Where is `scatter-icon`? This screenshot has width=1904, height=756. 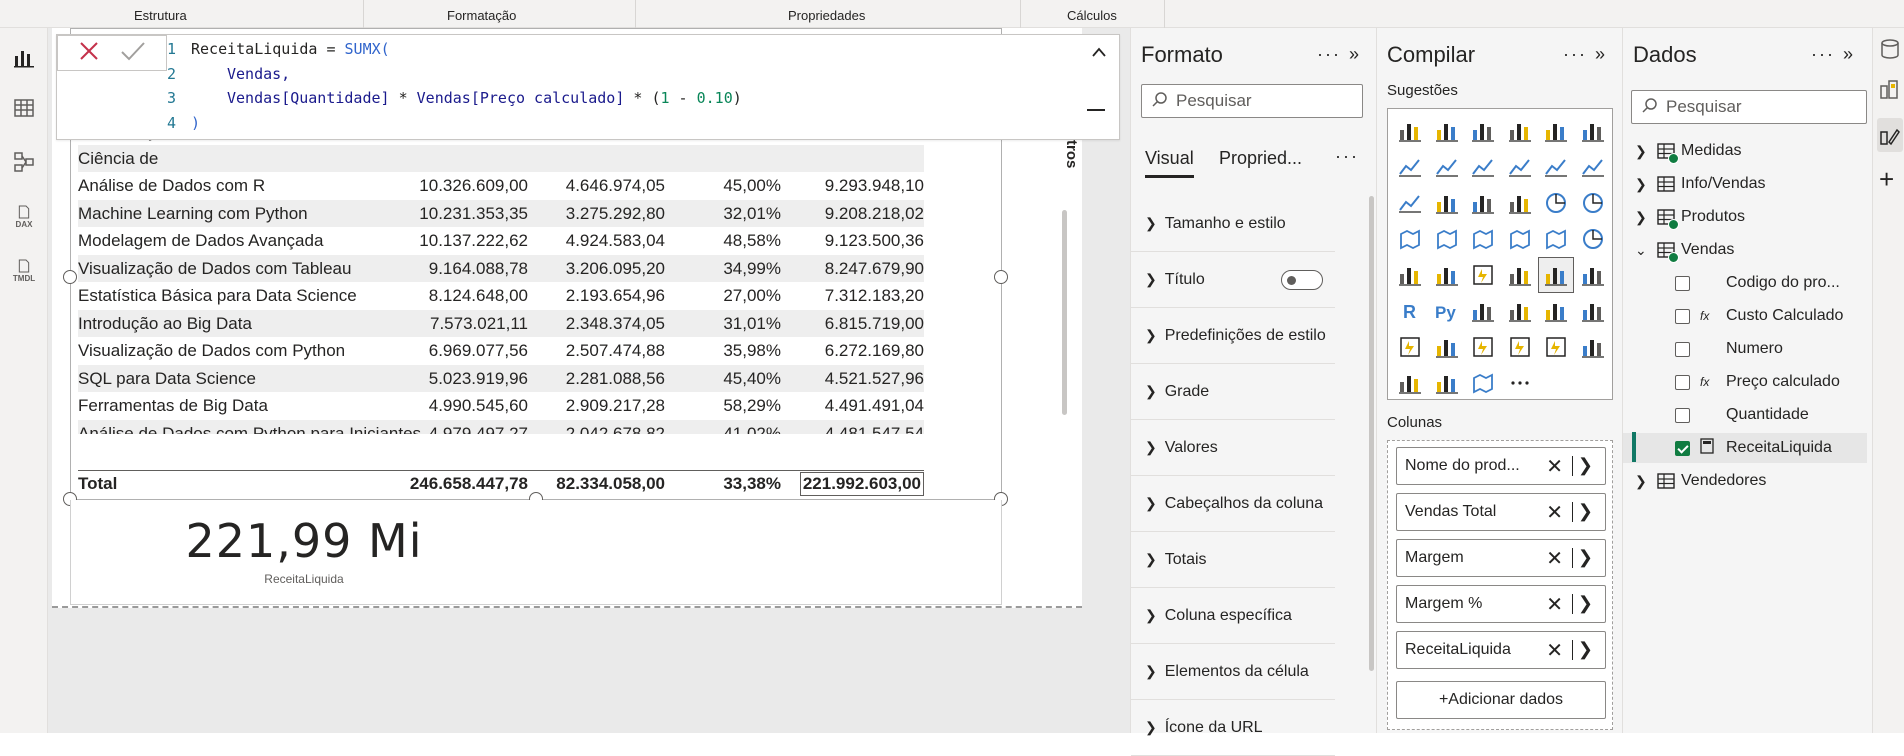 scatter-icon is located at coordinates (1520, 203).